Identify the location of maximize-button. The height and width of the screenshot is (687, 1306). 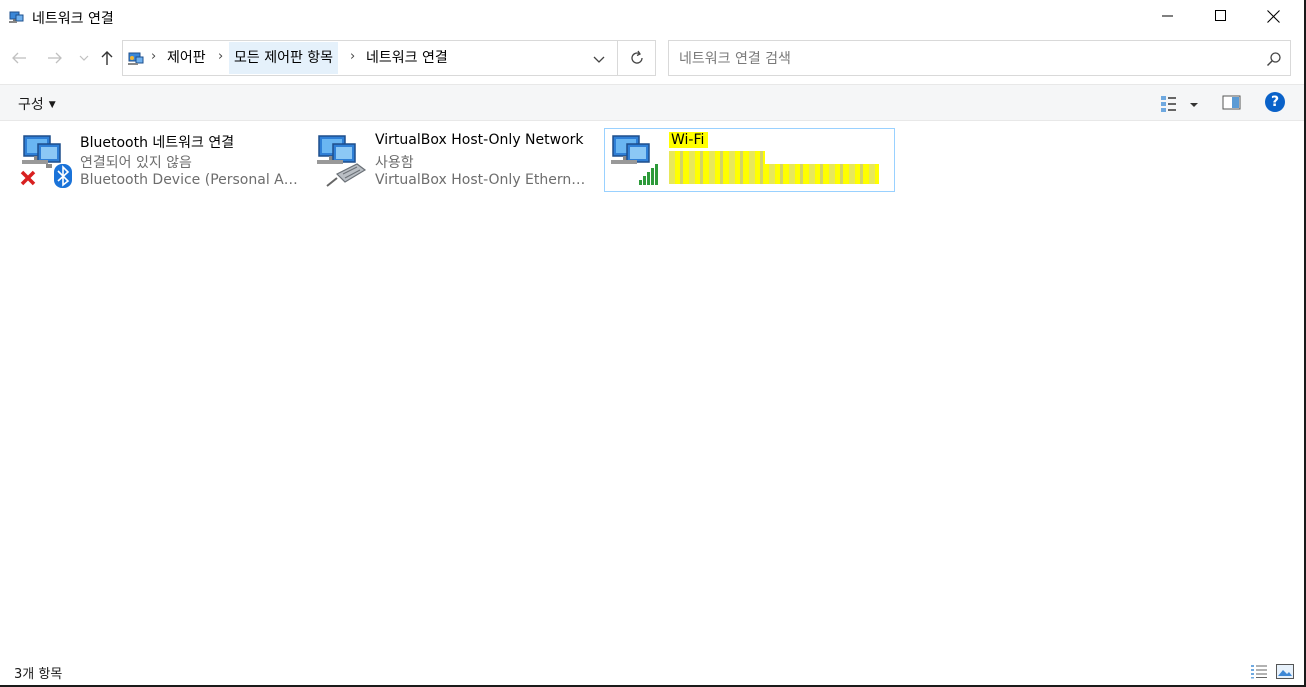
(1220, 16).